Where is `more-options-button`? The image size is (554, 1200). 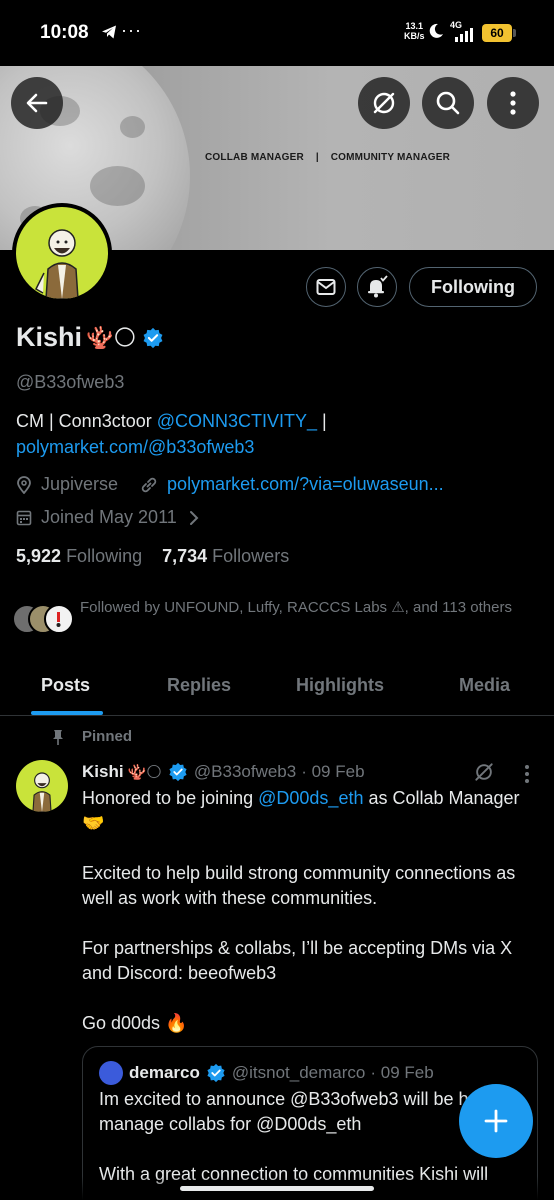 more-options-button is located at coordinates (513, 103).